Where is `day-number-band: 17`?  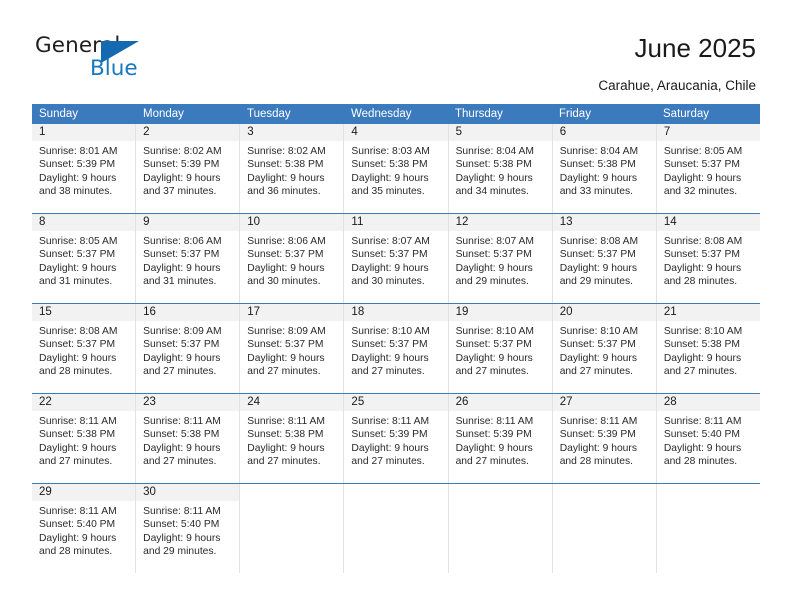
day-number-band: 17 is located at coordinates (292, 312).